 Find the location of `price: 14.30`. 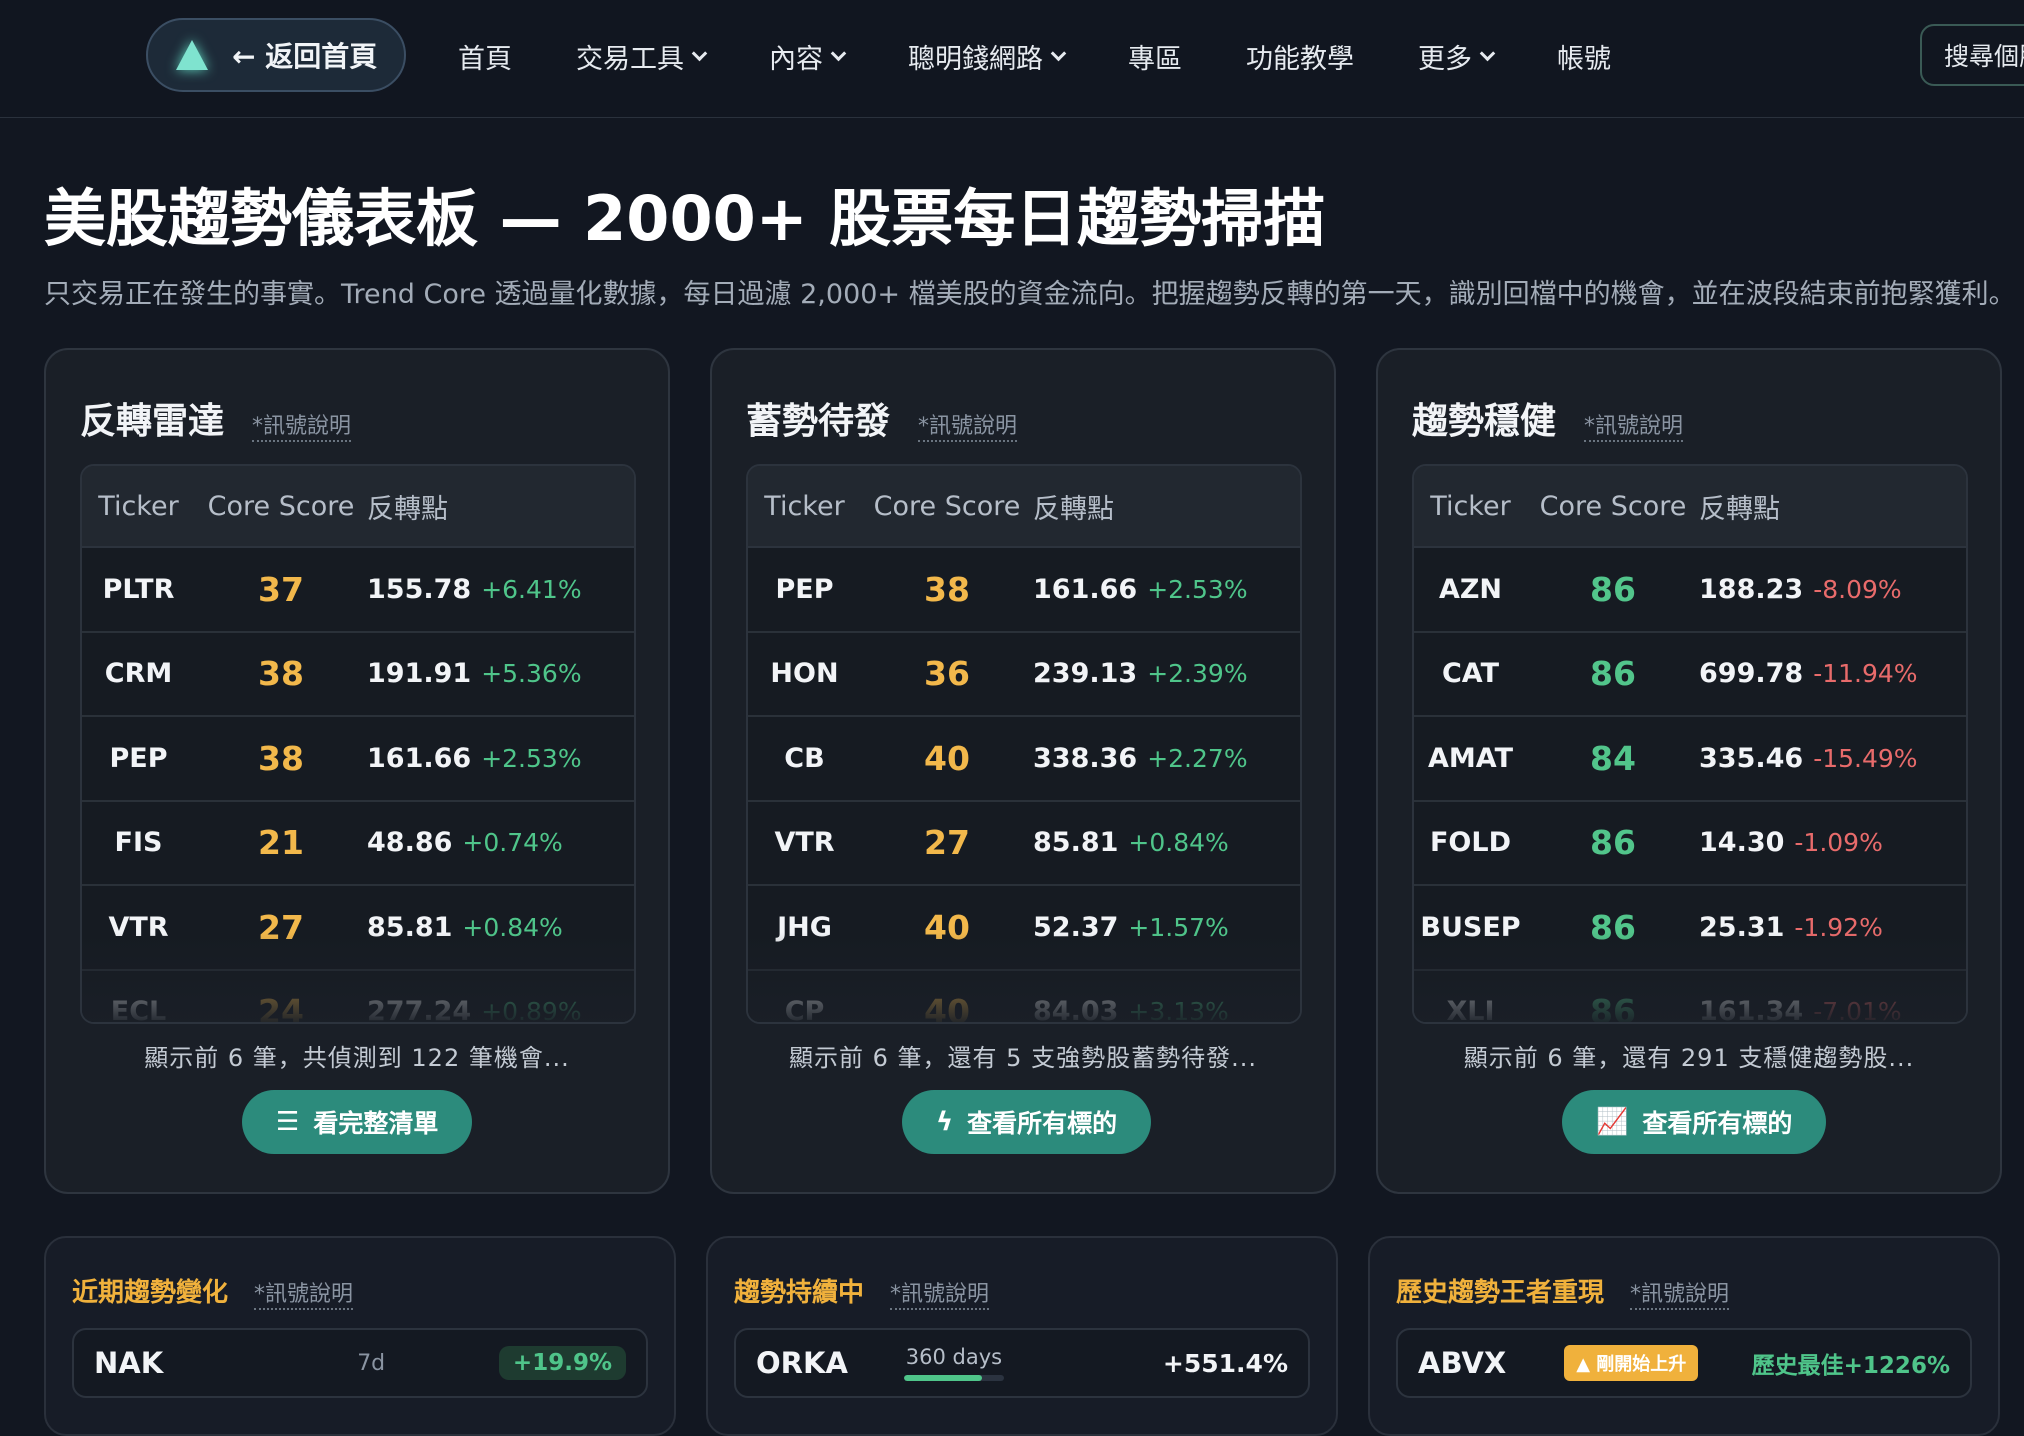

price: 14.30 is located at coordinates (1742, 843).